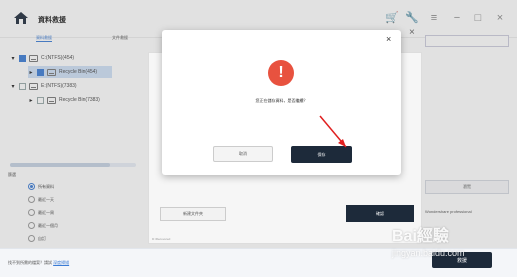 Image resolution: width=517 pixels, height=277 pixels. Describe the element at coordinates (428, 253) in the screenshot. I see `watermark-url: jingyan.baidu.com` at that location.